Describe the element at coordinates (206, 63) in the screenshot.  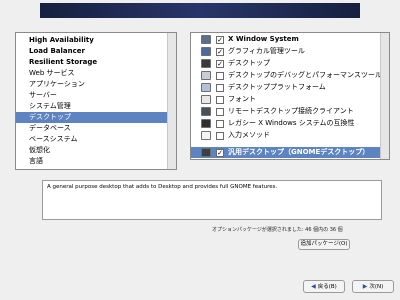
I see `desktop-icon` at that location.